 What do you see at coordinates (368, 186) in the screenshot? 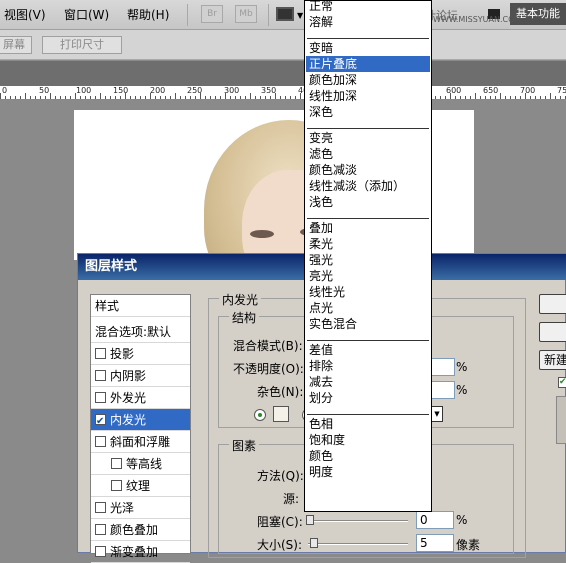
I see `blend-mode-option: 线性减淡（添加）` at bounding box center [368, 186].